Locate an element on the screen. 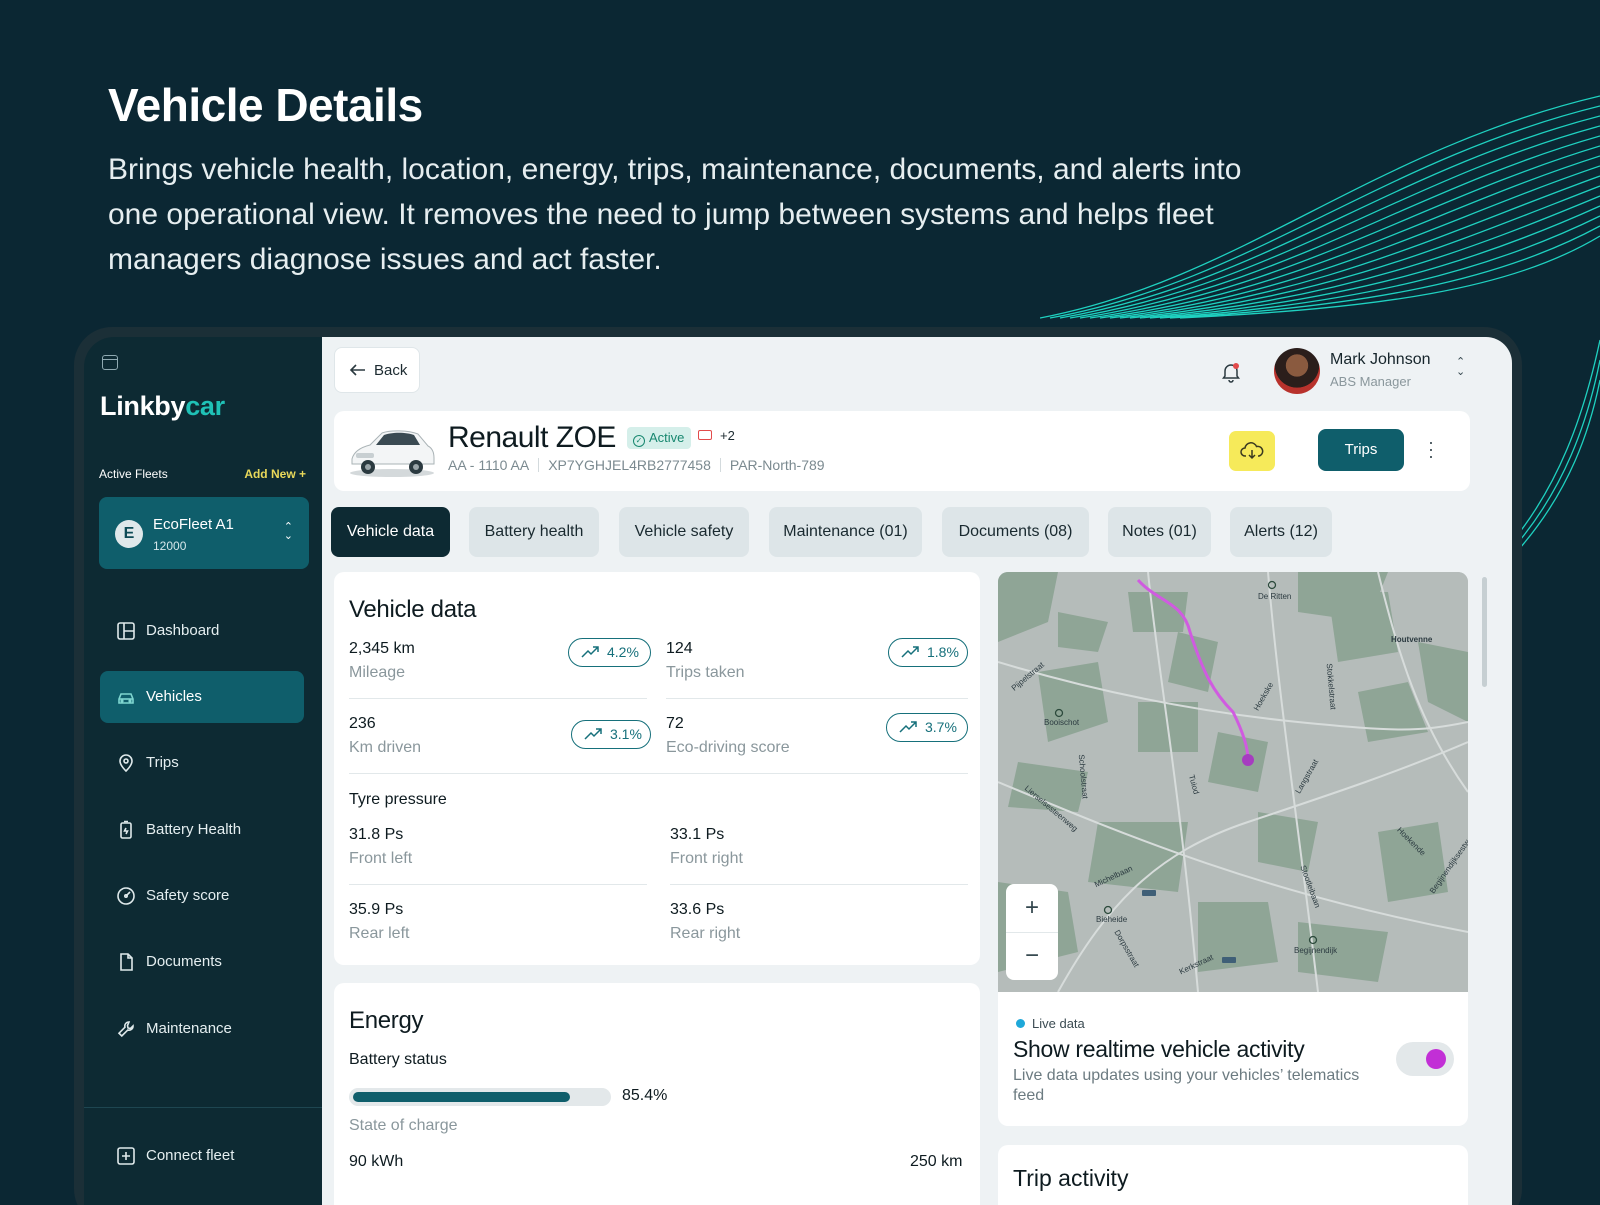 This screenshot has height=1205, width=1600. tyre-label: Front right is located at coordinates (706, 858).